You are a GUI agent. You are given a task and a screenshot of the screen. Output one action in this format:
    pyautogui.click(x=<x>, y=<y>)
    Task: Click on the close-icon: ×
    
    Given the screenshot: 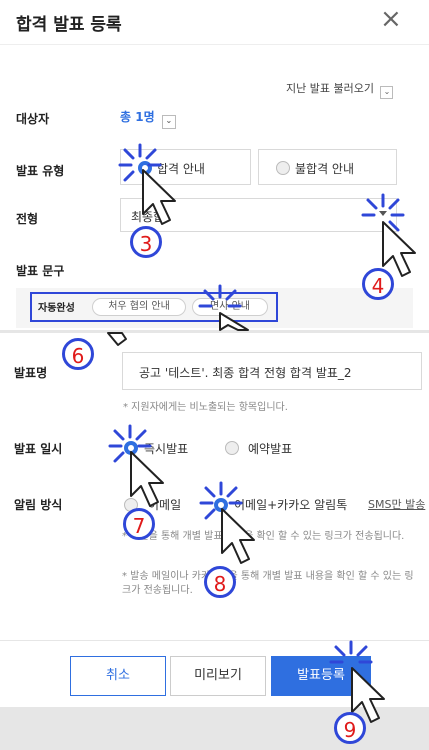 What is the action you would take?
    pyautogui.click(x=391, y=19)
    